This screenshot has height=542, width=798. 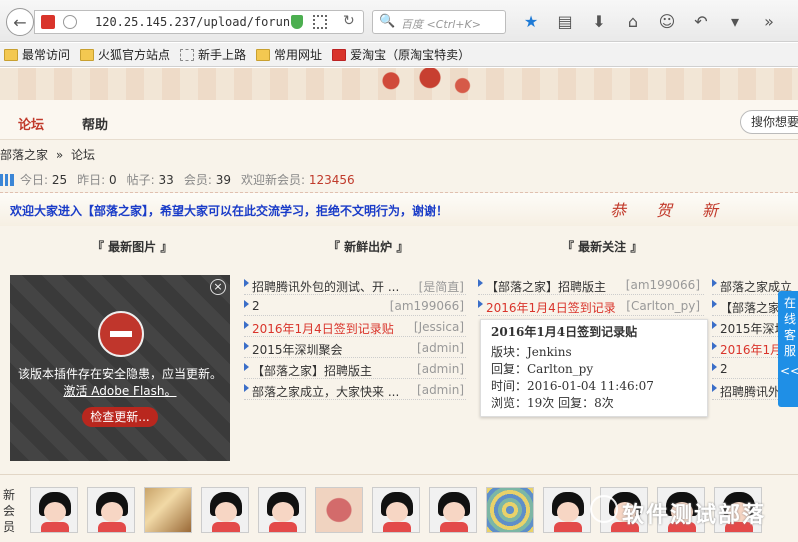 I want to click on search-icon: 🔍, so click(x=387, y=21).